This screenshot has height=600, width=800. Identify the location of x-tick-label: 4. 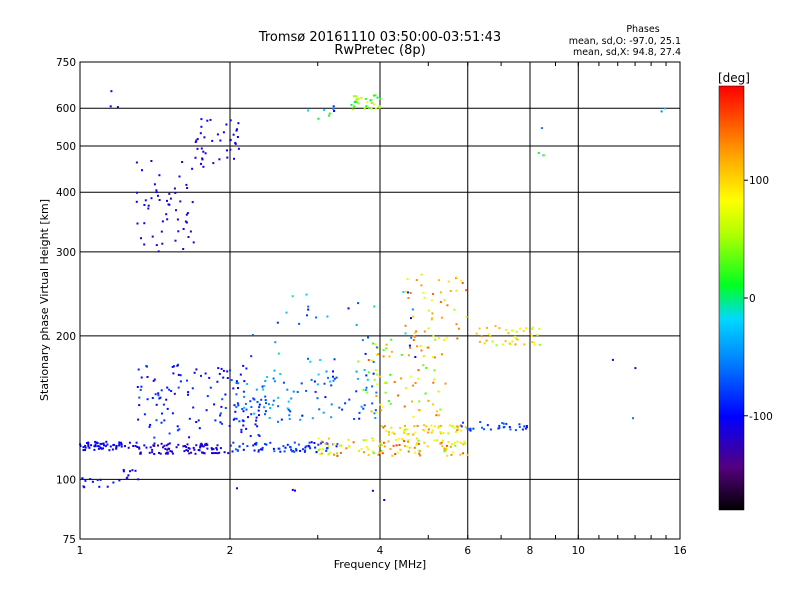
(380, 551).